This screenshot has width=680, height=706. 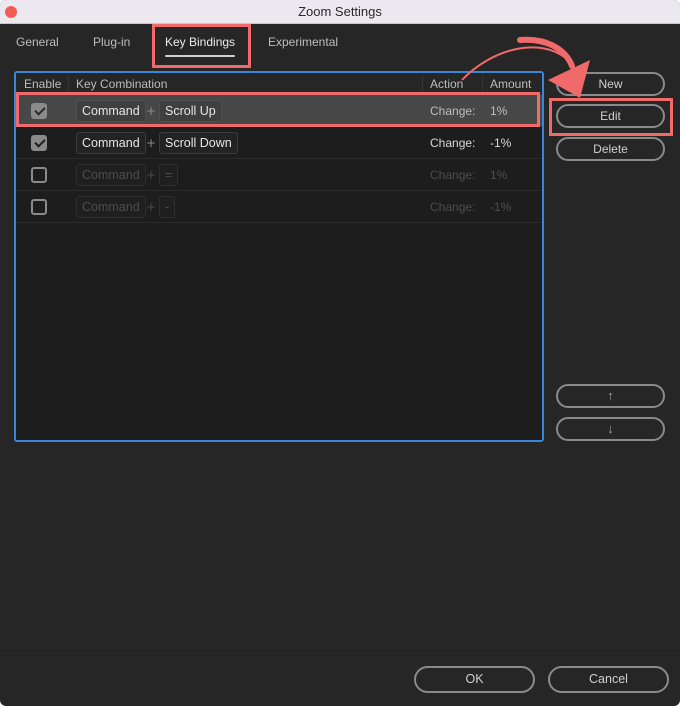 I want to click on trigger-key: =, so click(x=169, y=175).